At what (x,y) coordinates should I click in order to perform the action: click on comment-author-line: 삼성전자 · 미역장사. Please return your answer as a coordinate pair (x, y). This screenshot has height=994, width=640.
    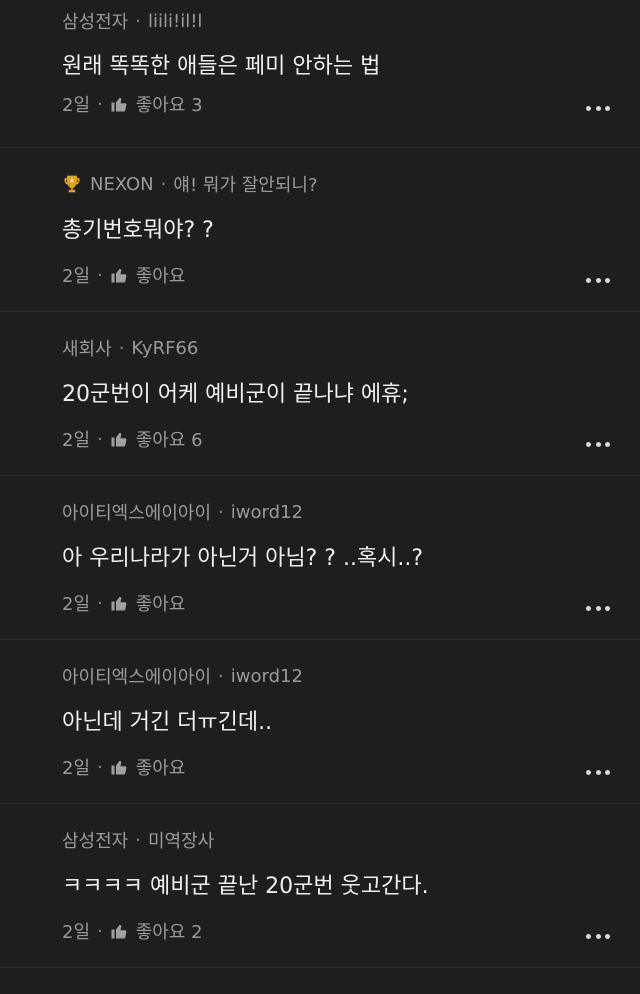
    Looking at the image, I should click on (138, 840).